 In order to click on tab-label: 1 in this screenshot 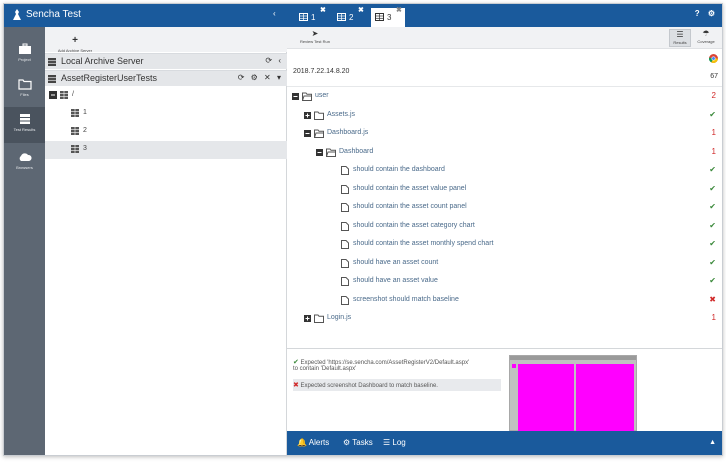, I will do `click(313, 17)`.